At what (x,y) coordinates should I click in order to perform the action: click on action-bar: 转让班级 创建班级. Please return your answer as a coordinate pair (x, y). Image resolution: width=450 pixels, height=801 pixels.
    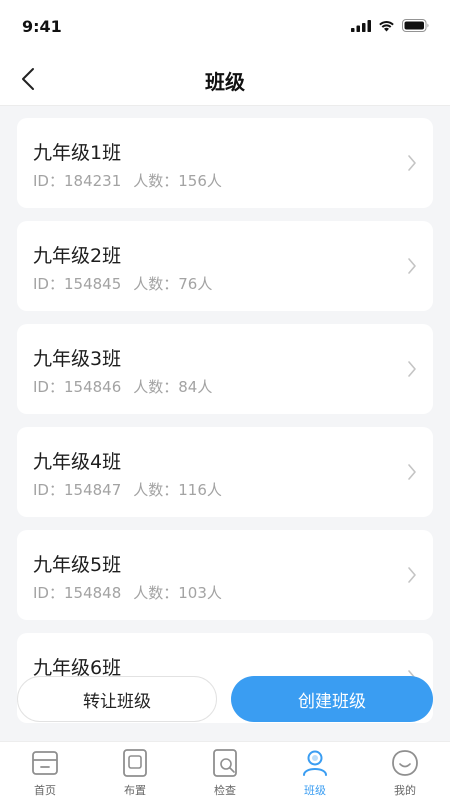
    Looking at the image, I should click on (225, 701).